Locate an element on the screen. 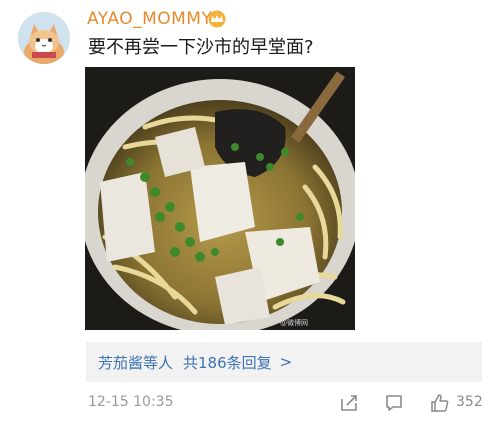  replies-summary: 芳茄酱等人 共186条回复 > is located at coordinates (284, 362).